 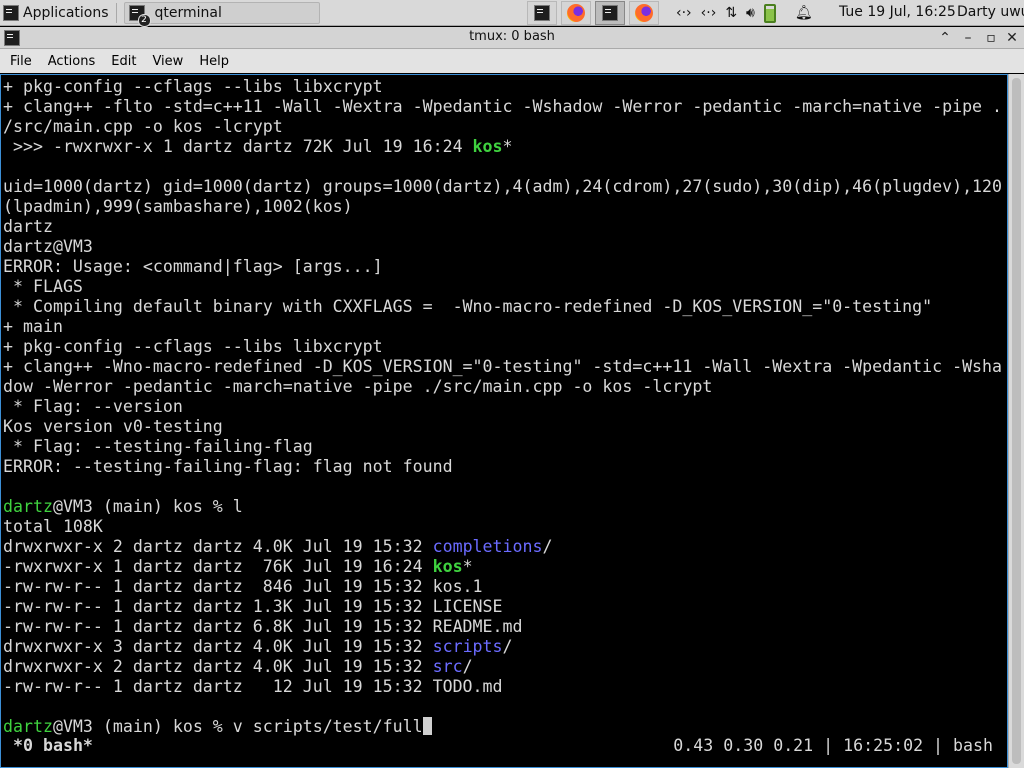 What do you see at coordinates (576, 13) in the screenshot?
I see `quicklaunch-firefox` at bounding box center [576, 13].